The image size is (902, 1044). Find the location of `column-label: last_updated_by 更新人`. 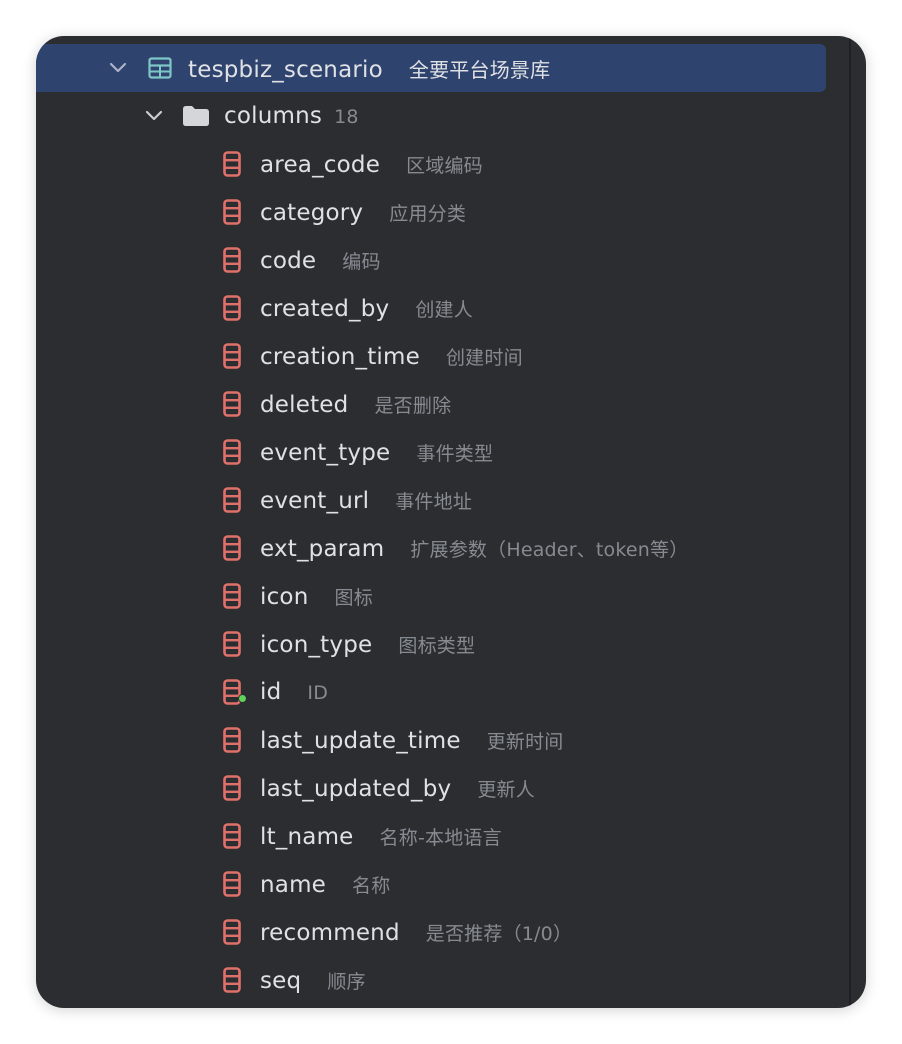

column-label: last_updated_by 更新人 is located at coordinates (397, 788).